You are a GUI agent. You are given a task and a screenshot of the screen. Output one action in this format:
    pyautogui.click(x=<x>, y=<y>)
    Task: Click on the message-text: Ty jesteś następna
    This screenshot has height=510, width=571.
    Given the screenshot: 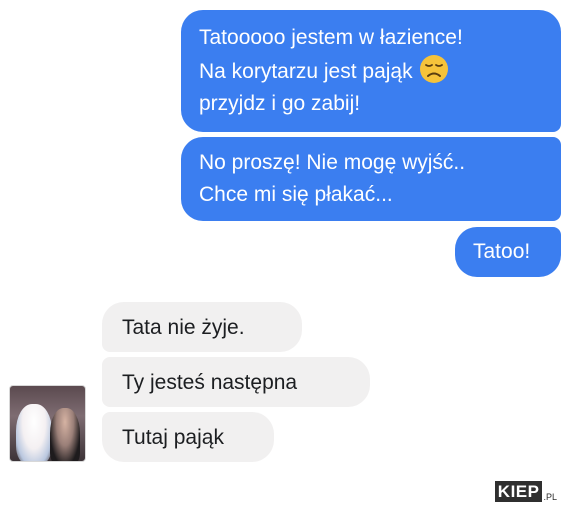 What is the action you would take?
    pyautogui.click(x=210, y=382)
    